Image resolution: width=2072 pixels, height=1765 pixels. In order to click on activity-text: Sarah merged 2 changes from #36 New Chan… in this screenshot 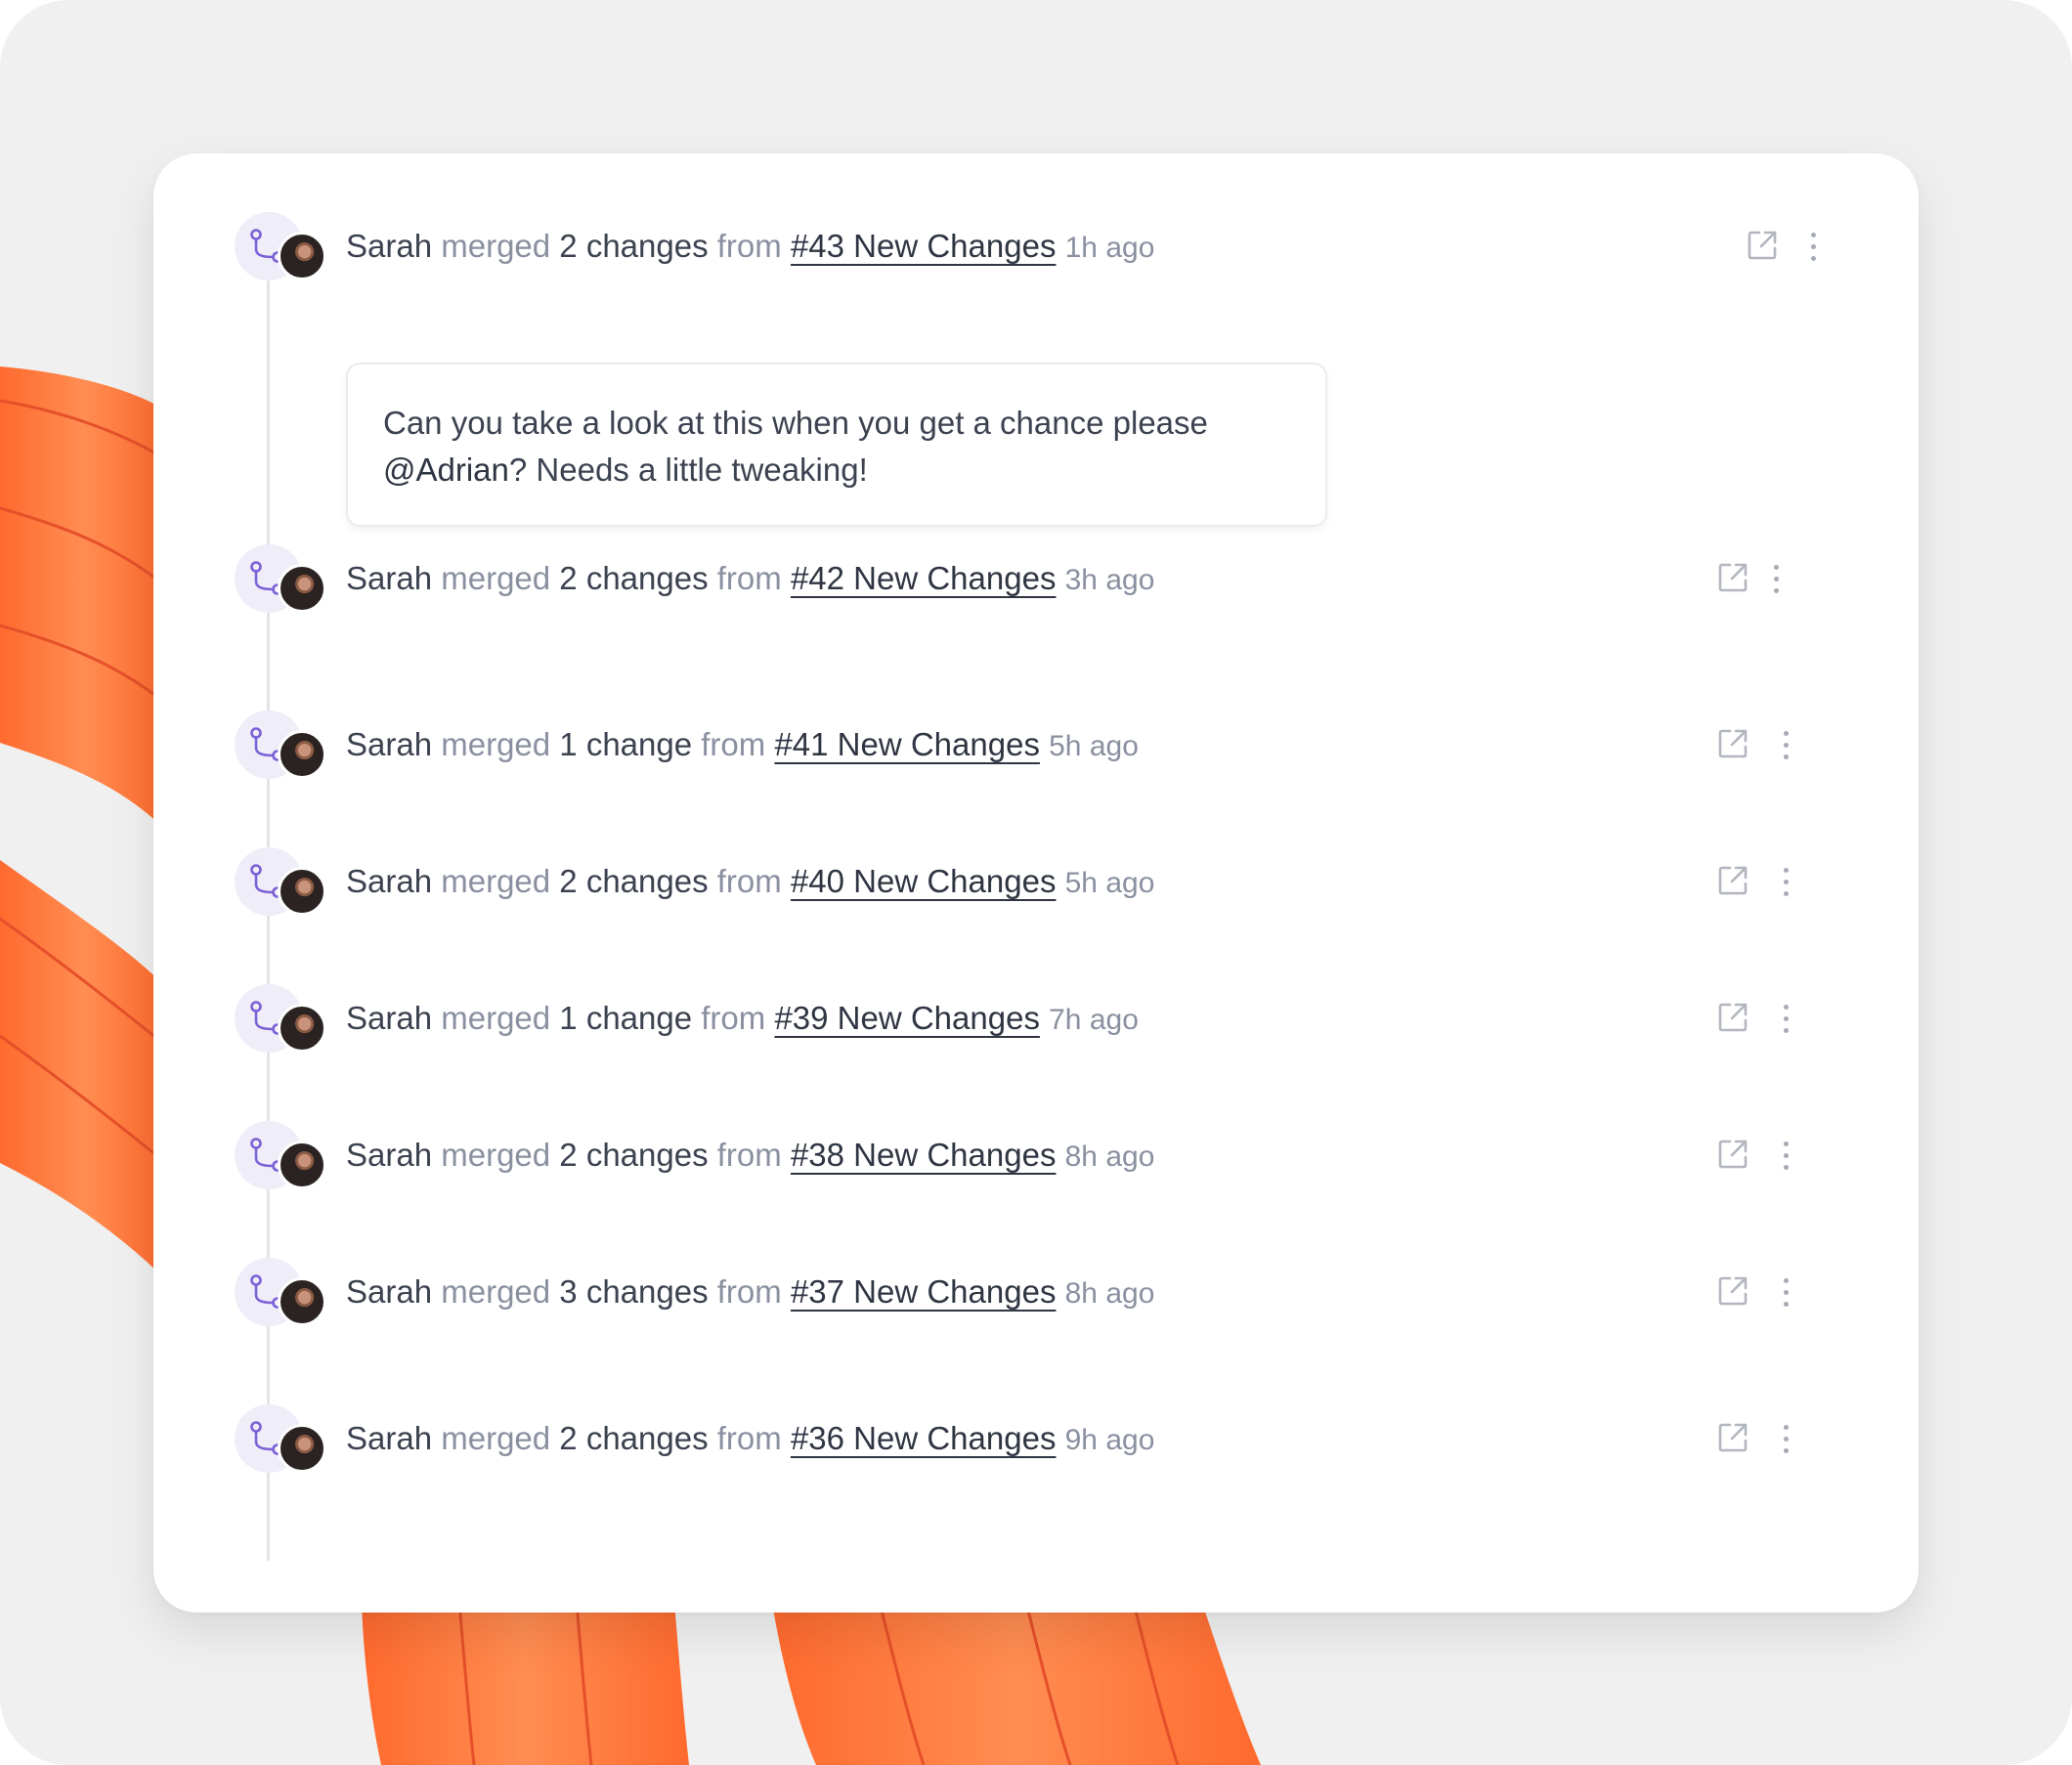, I will do `click(750, 1440)`.